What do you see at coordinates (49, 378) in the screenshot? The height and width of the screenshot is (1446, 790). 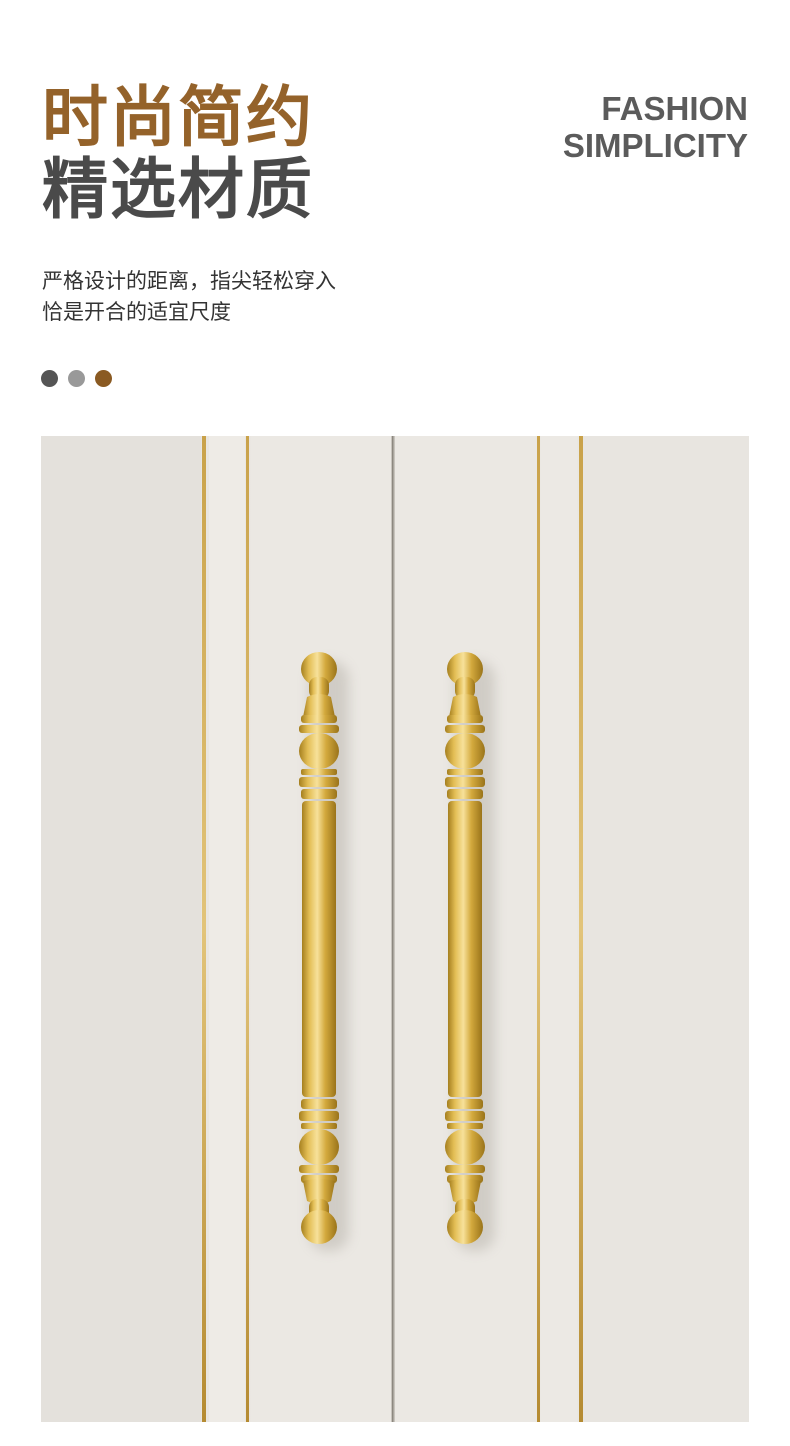 I see `color-swatch-dark-gray` at bounding box center [49, 378].